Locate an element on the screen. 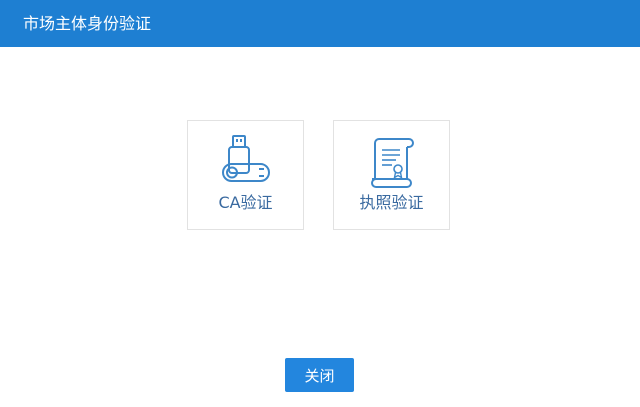  license-verification-label: 执照验证 is located at coordinates (391, 202).